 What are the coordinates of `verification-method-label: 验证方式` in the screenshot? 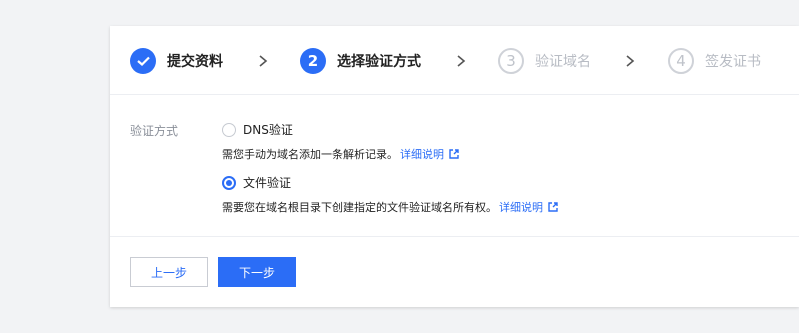 It's located at (154, 131).